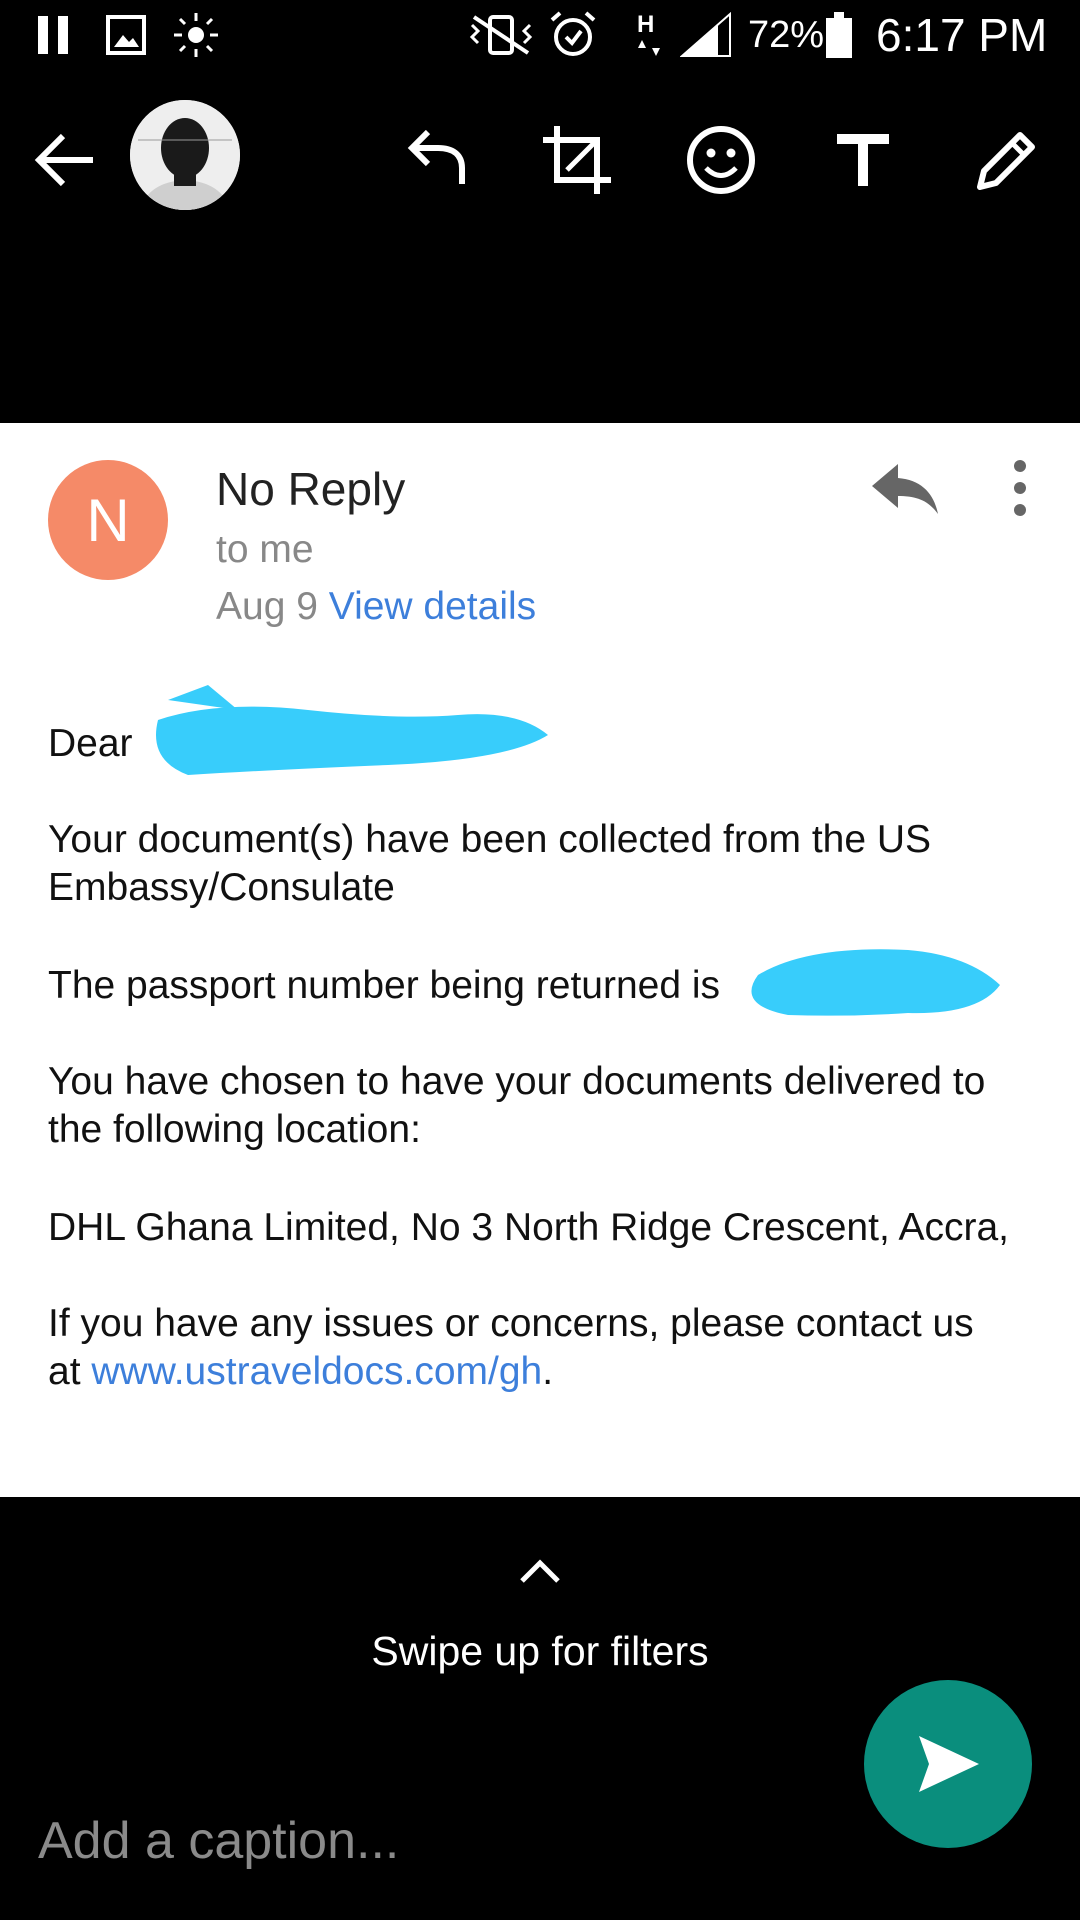  Describe the element at coordinates (1020, 488) in the screenshot. I see `more-options-icon` at that location.